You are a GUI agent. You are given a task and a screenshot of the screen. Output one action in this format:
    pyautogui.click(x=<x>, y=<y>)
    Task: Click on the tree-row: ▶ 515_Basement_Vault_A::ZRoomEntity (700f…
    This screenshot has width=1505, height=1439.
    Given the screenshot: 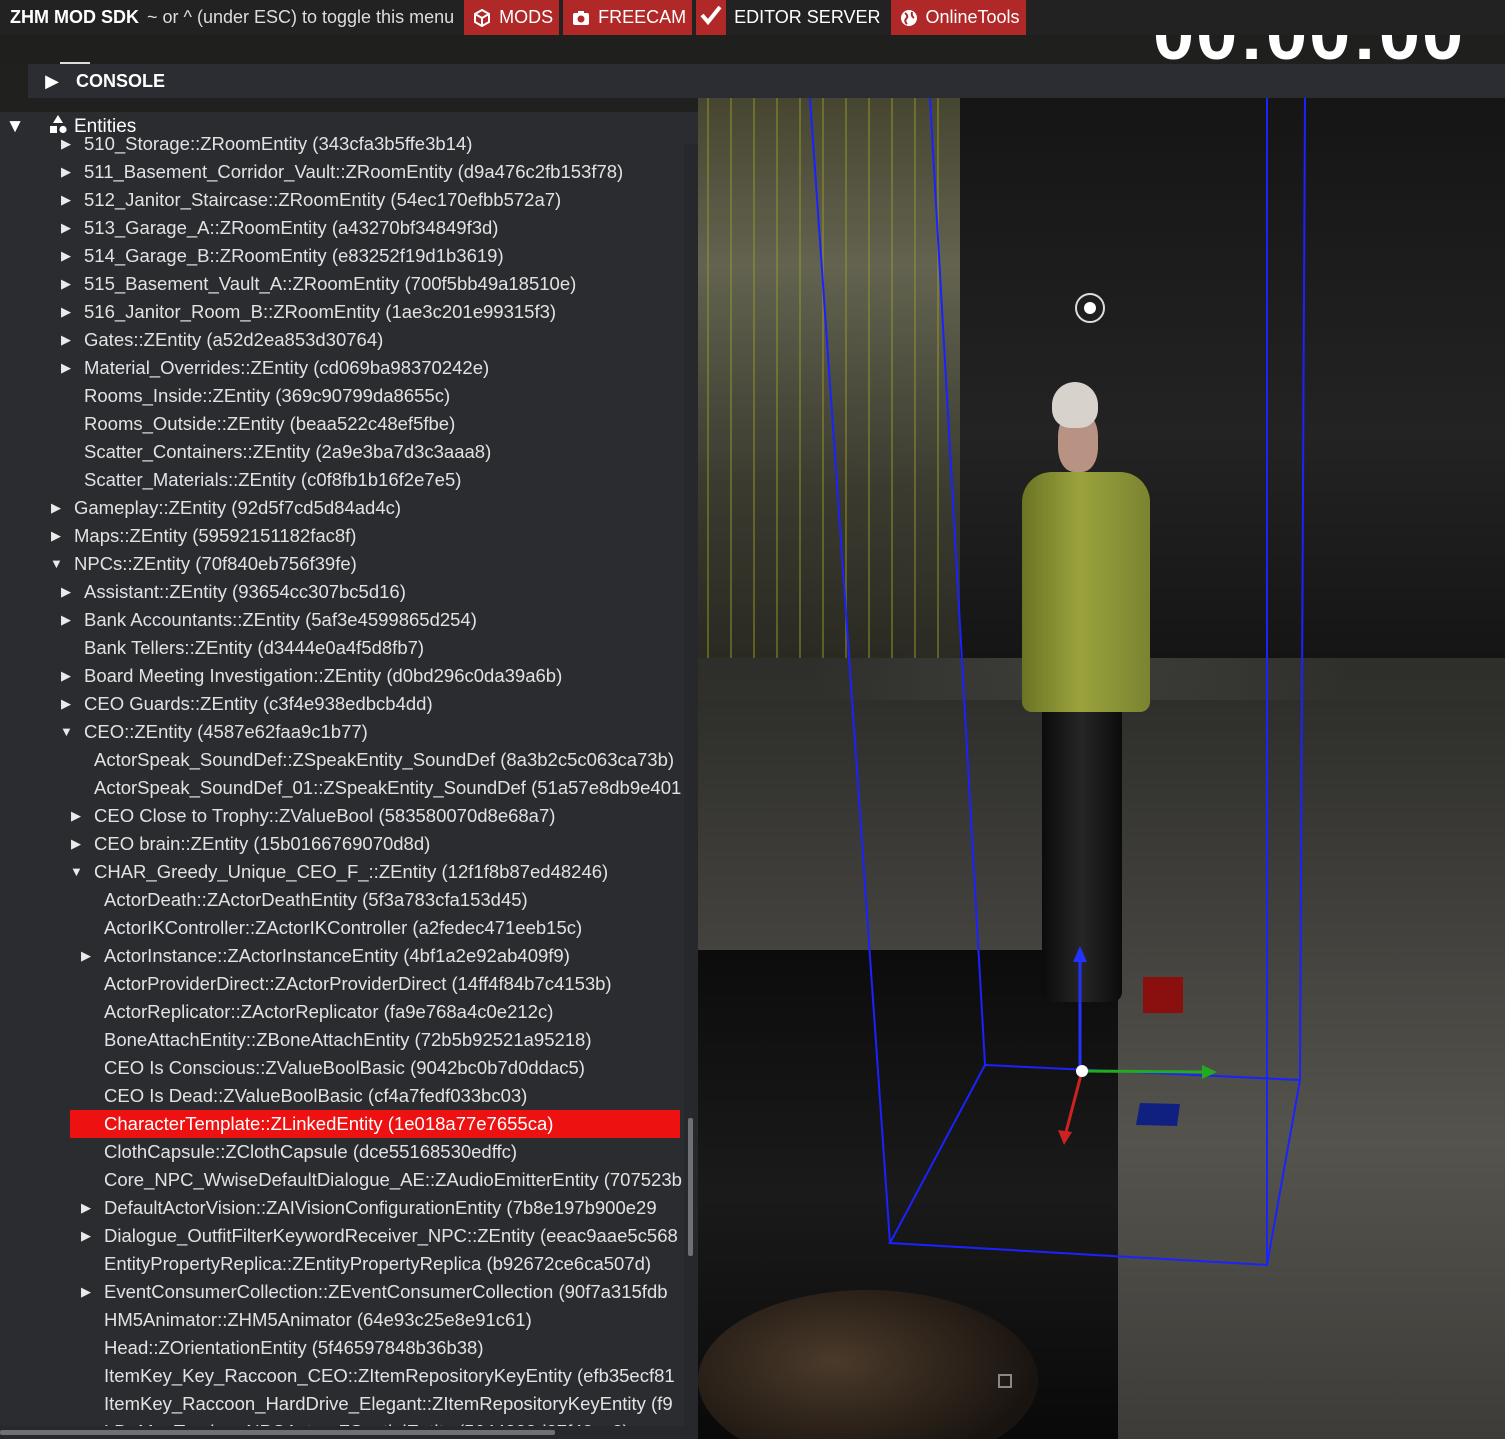 What is the action you would take?
    pyautogui.click(x=342, y=284)
    